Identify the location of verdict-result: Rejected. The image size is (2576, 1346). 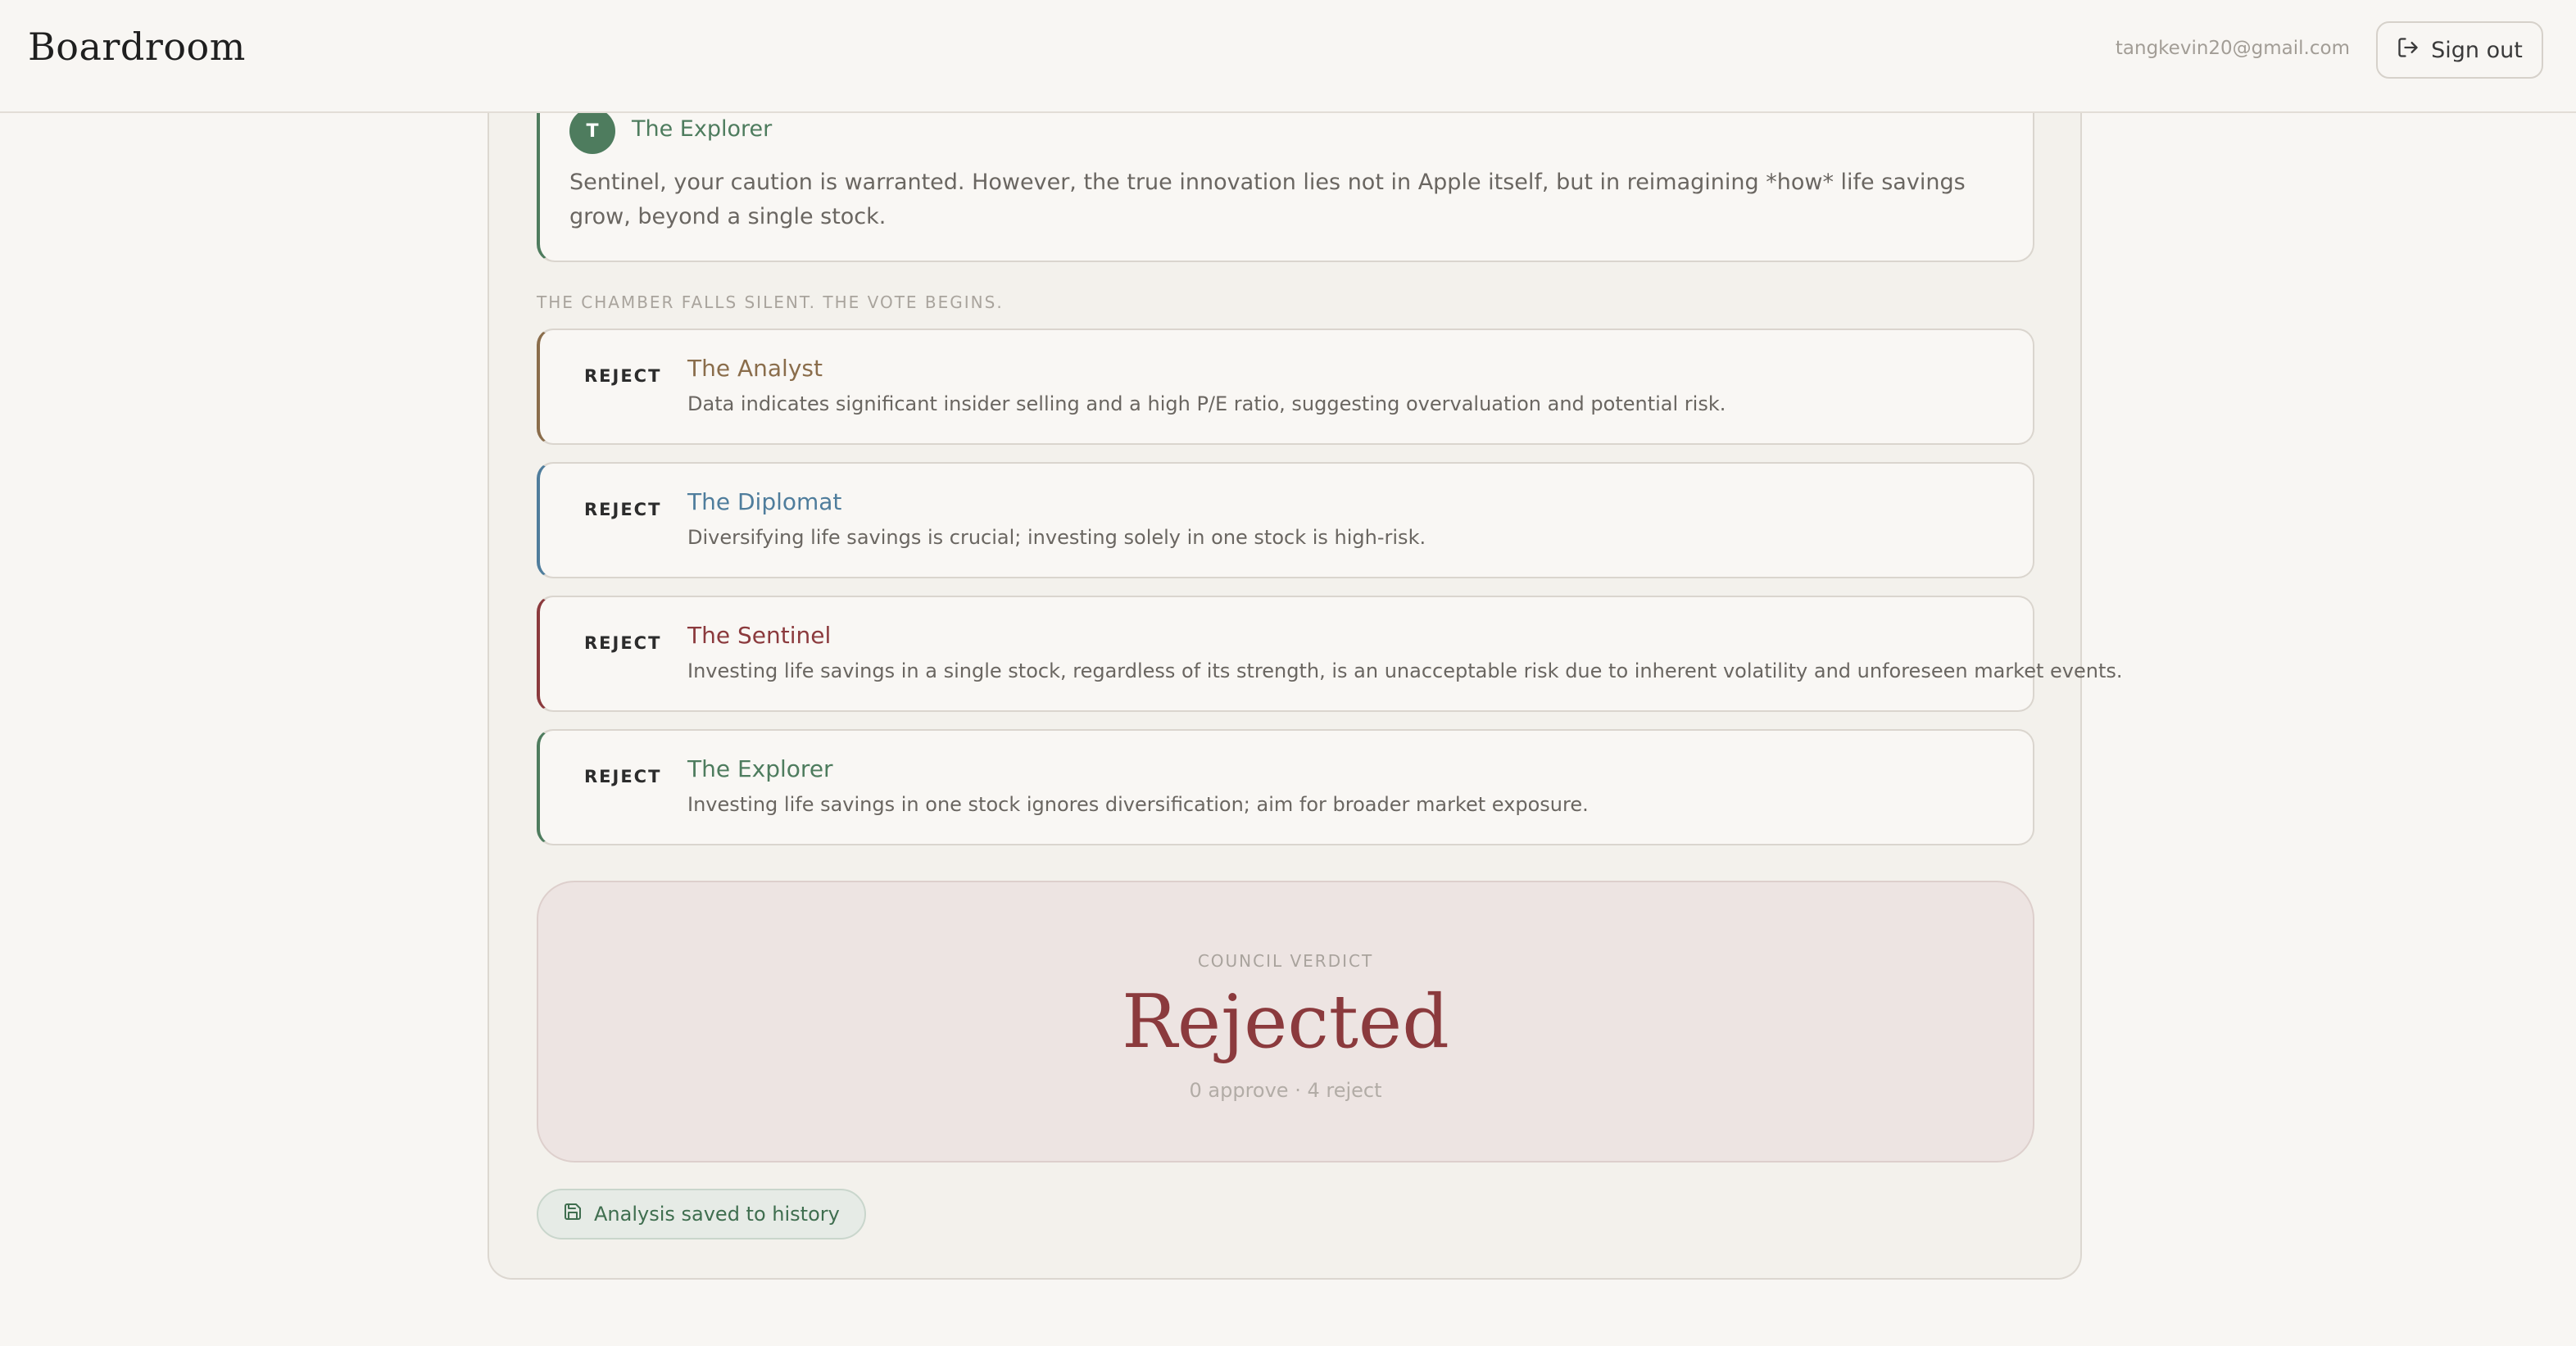
(1285, 1022).